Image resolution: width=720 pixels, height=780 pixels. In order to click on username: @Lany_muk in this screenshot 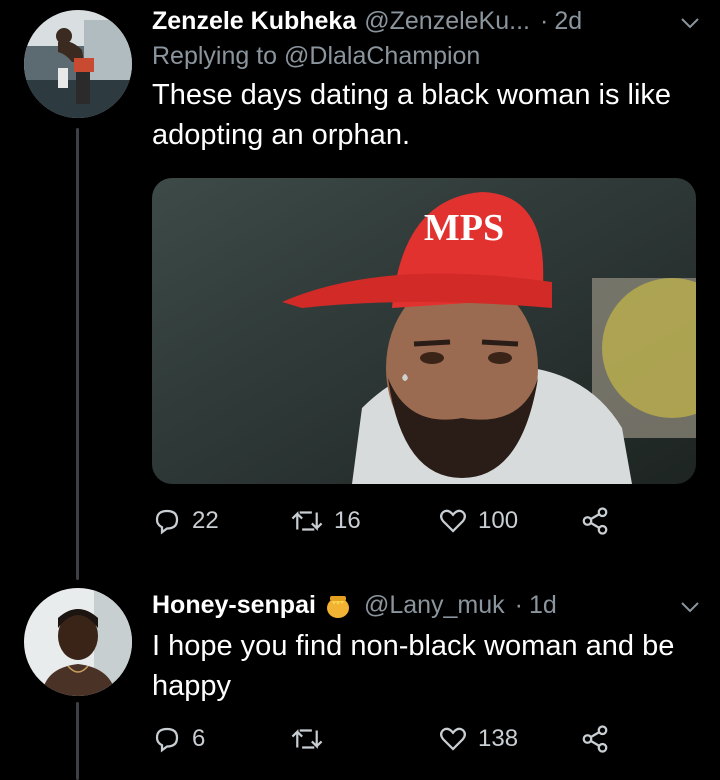, I will do `click(434, 605)`.